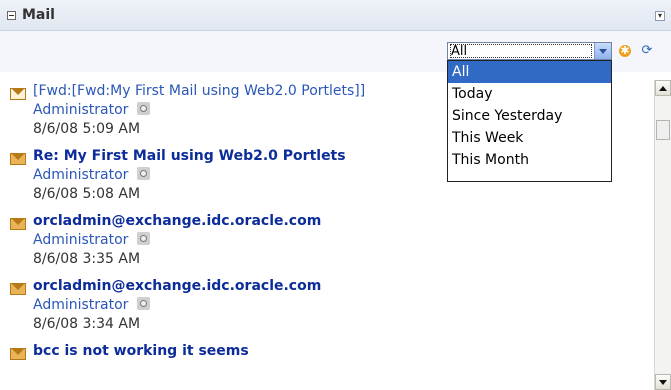 This screenshot has width=671, height=390. I want to click on chevron-down-icon, so click(602, 51).